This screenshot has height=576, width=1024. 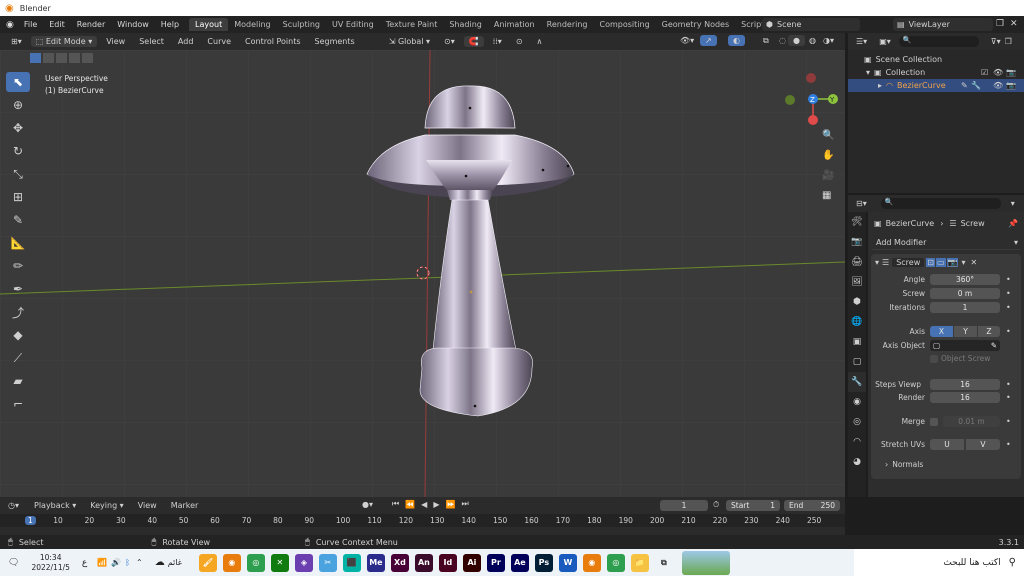 What do you see at coordinates (857, 322) in the screenshot?
I see `world-tab-icon: 🌐` at bounding box center [857, 322].